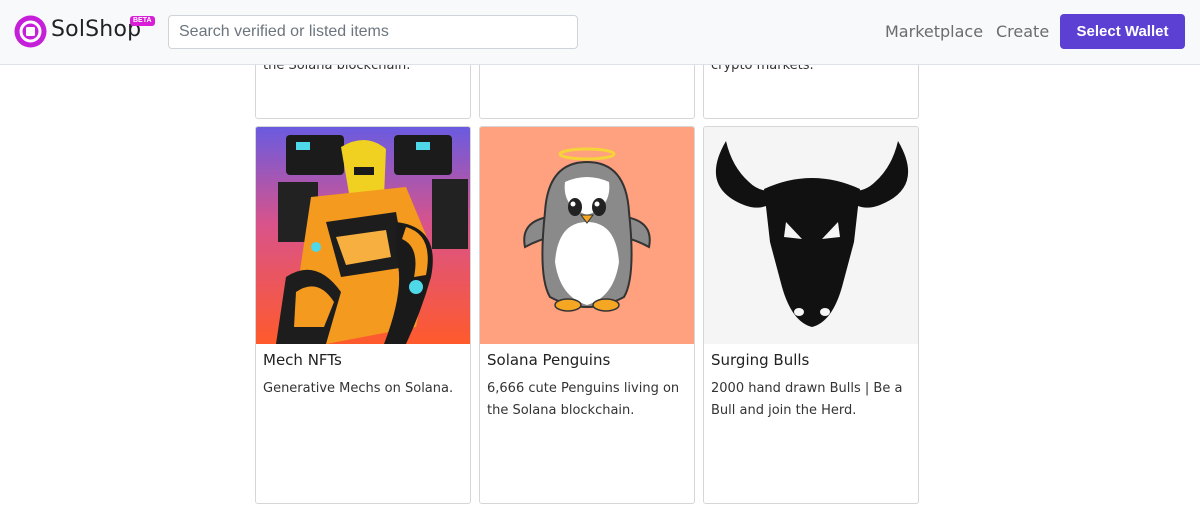  I want to click on collection-card-mech-nfts: Mech NFTs Generative Mechs on Solana., so click(363, 315).